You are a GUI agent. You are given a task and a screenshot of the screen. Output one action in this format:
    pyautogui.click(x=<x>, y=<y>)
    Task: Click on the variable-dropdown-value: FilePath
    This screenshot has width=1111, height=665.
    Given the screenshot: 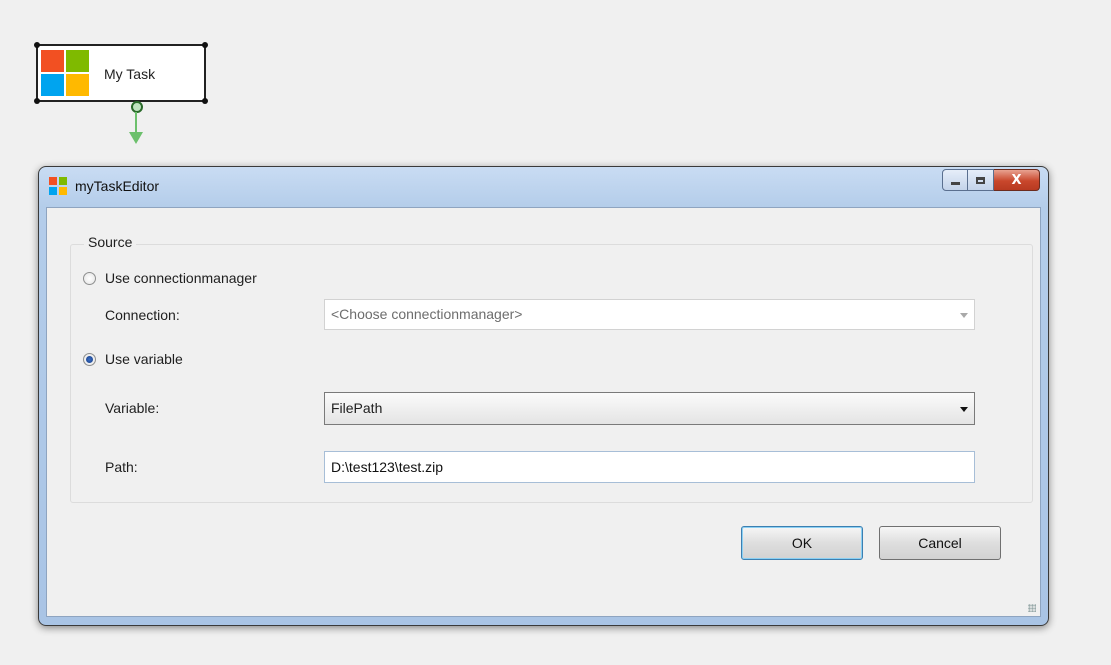 What is the action you would take?
    pyautogui.click(x=357, y=408)
    